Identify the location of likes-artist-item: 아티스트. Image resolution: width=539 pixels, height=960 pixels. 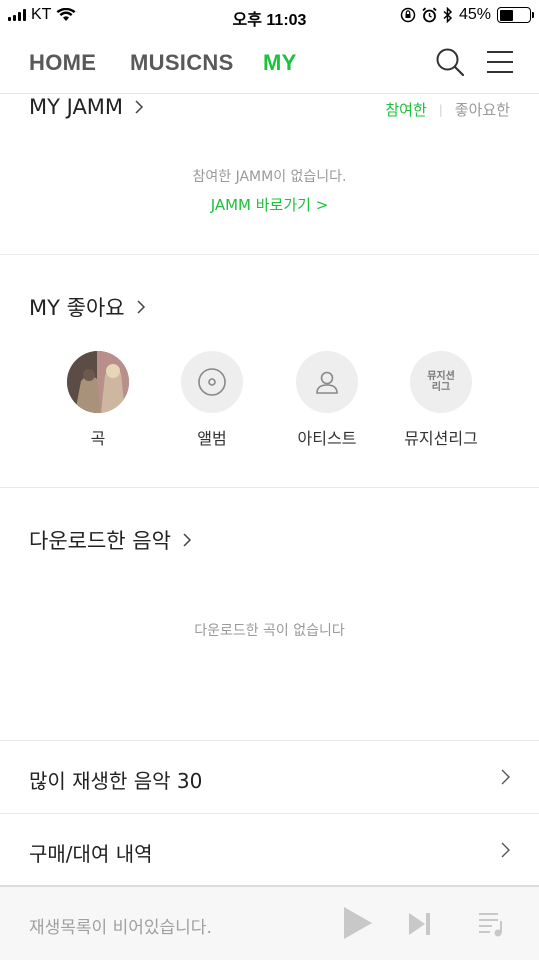
(327, 400).